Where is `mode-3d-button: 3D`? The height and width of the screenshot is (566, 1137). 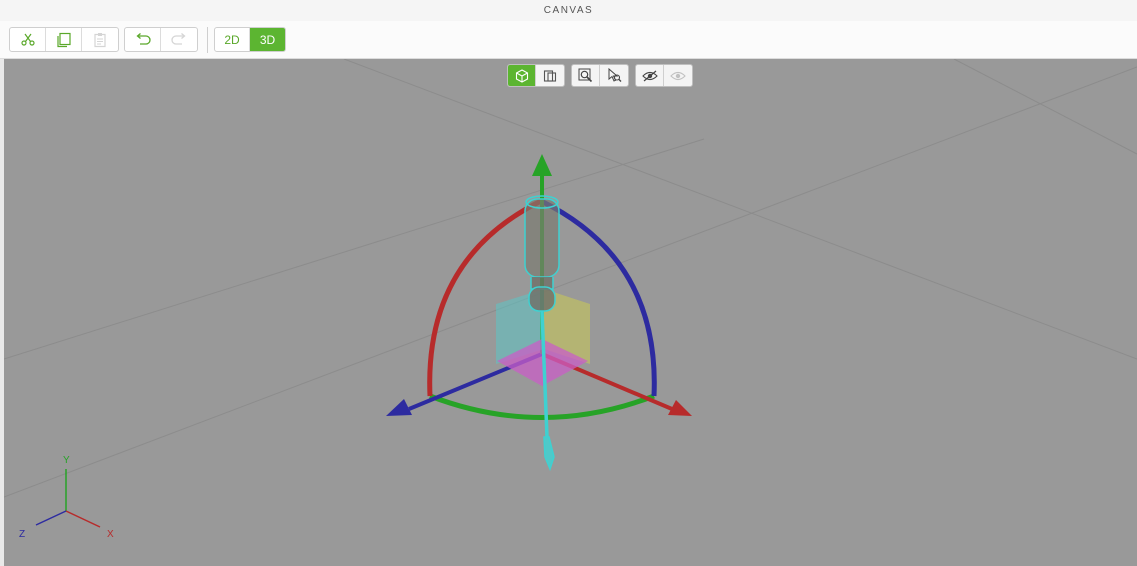 mode-3d-button: 3D is located at coordinates (267, 39).